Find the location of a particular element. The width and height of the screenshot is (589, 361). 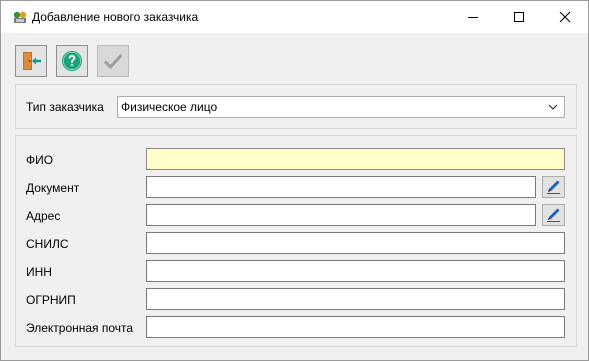

ogrnip-input is located at coordinates (355, 299).